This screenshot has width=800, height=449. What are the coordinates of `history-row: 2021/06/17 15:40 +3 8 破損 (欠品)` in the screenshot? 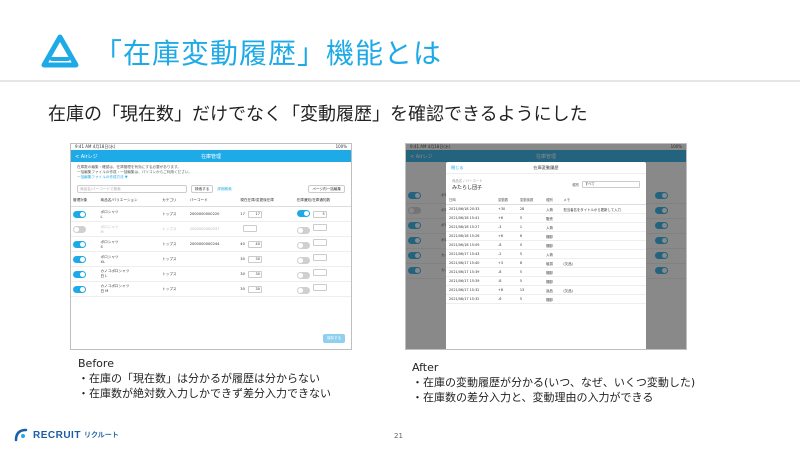 It's located at (546, 263).